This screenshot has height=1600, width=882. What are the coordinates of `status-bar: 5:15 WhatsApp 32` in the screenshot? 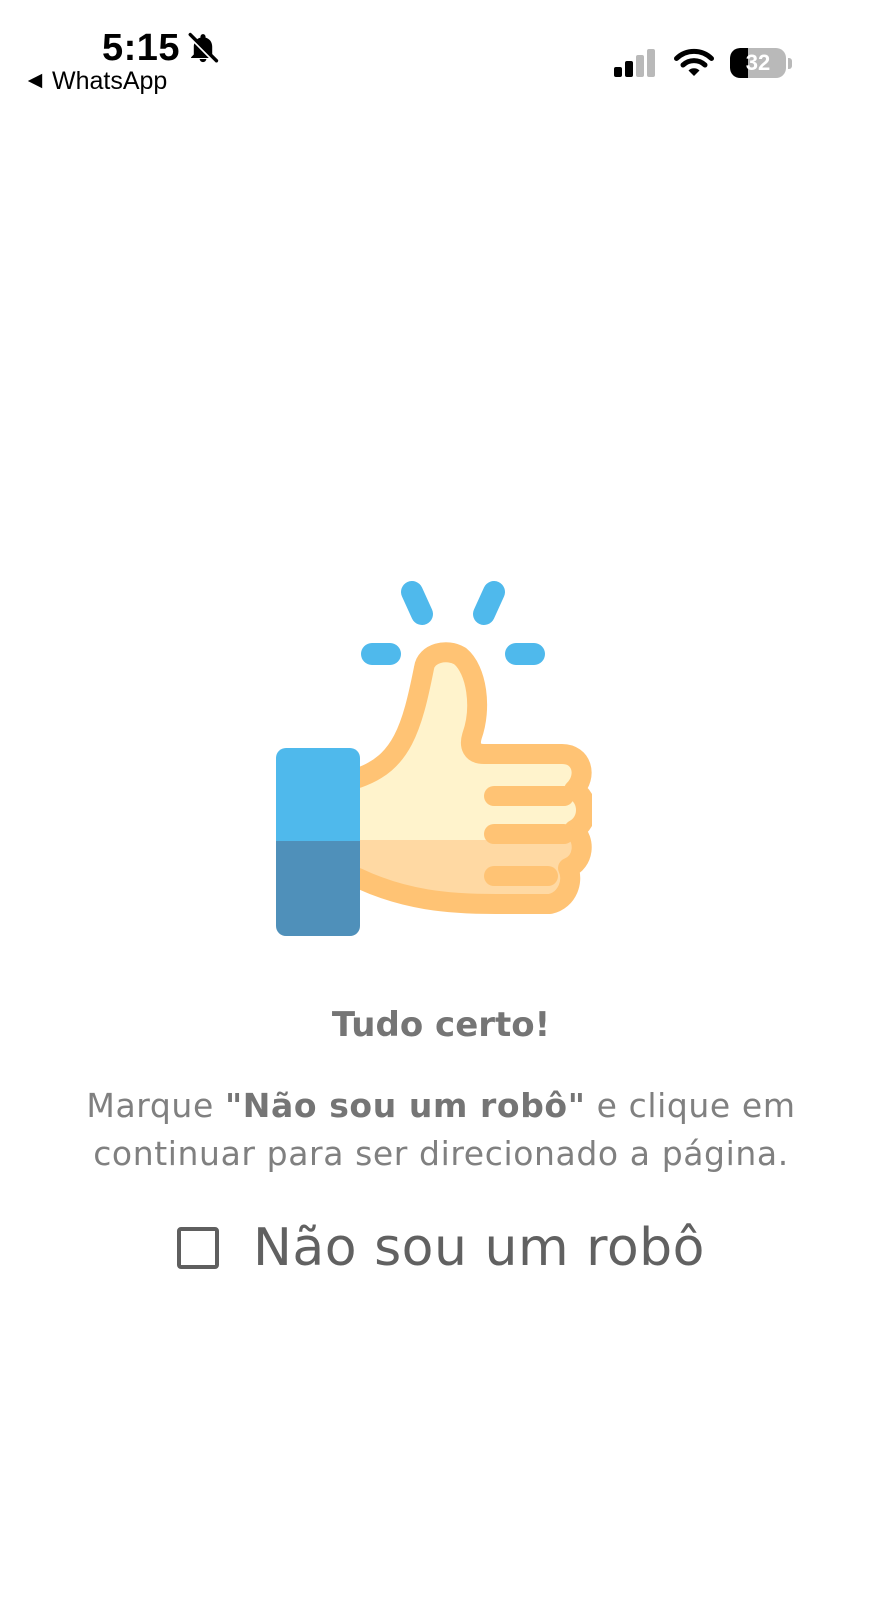 It's located at (441, 55).